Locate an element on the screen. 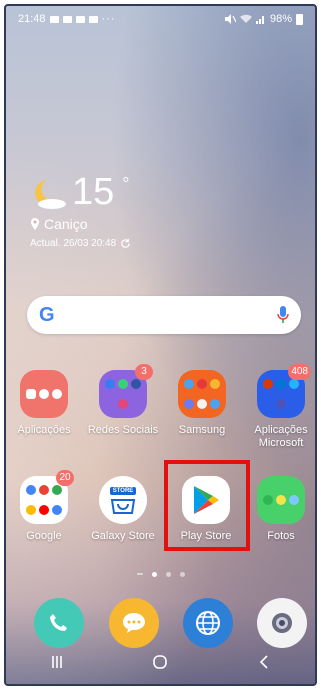 The width and height of the screenshot is (321, 690). app-label: Redes Sociais is located at coordinates (123, 430).